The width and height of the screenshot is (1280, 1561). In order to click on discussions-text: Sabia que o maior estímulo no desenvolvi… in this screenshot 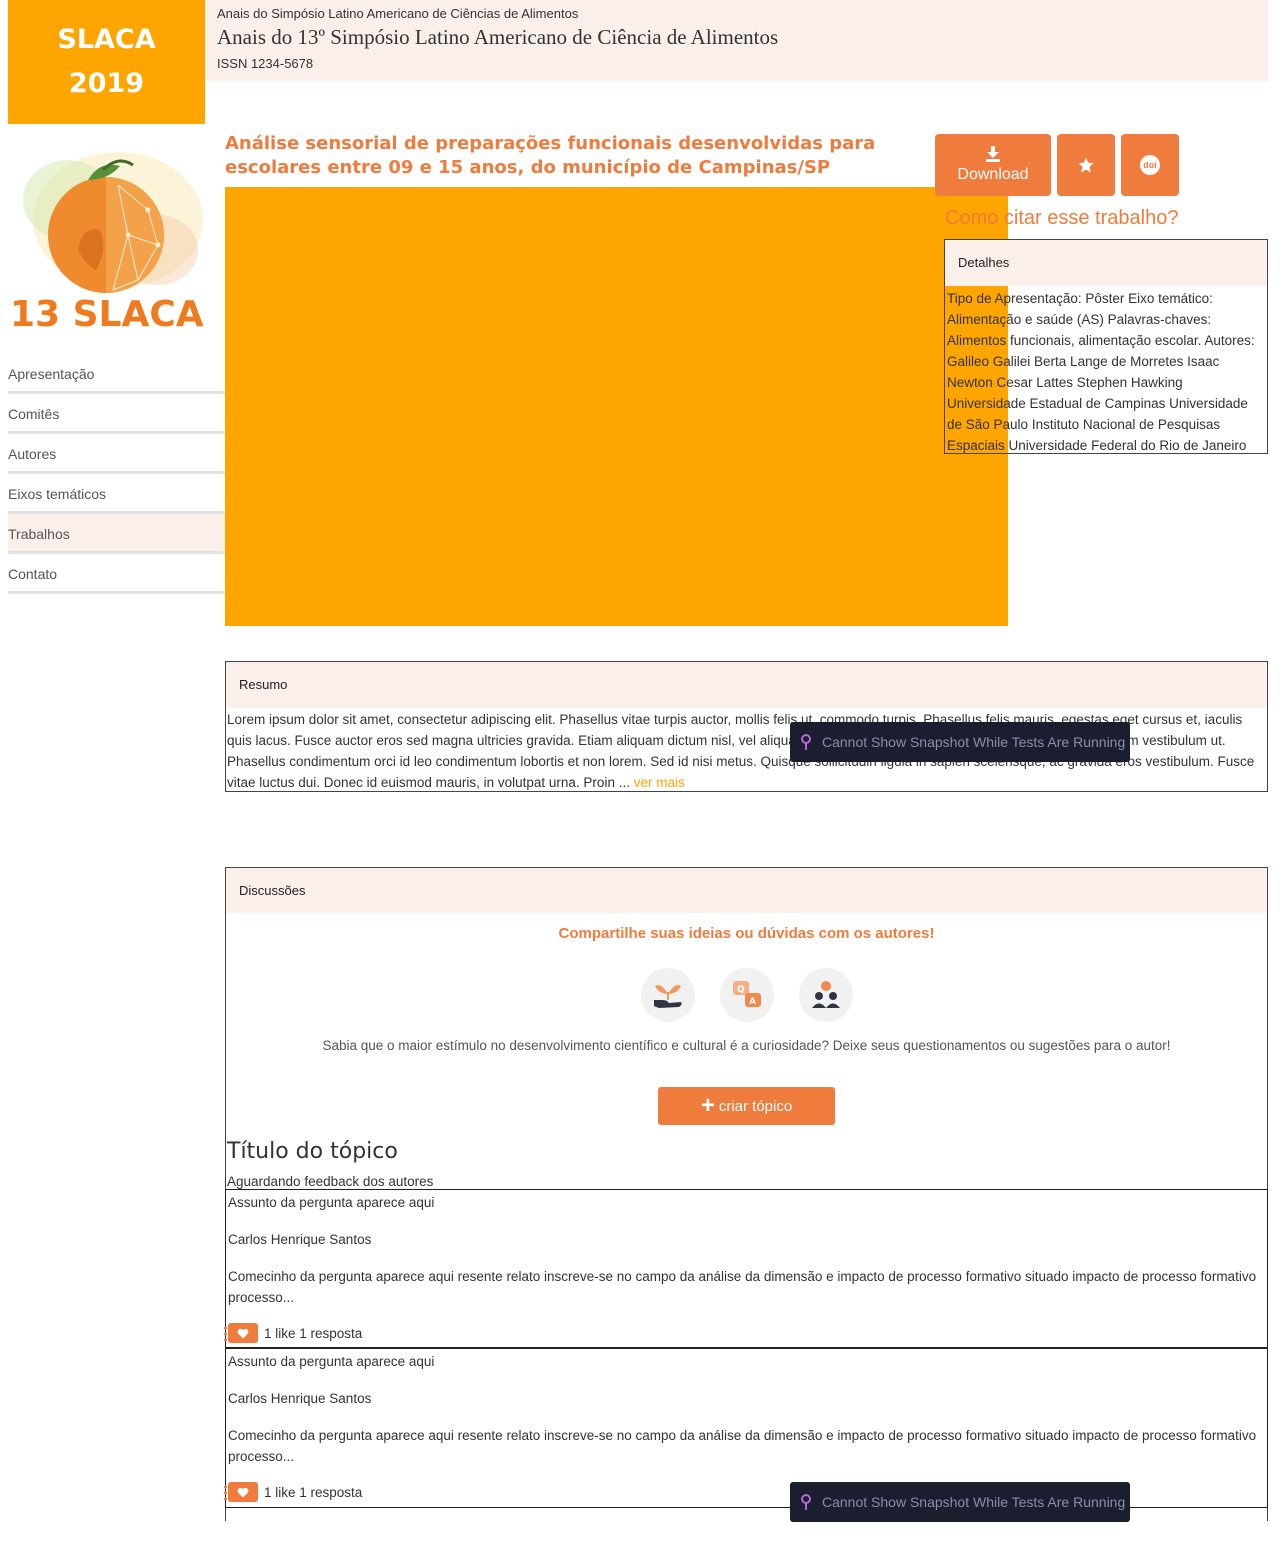, I will do `click(746, 1045)`.